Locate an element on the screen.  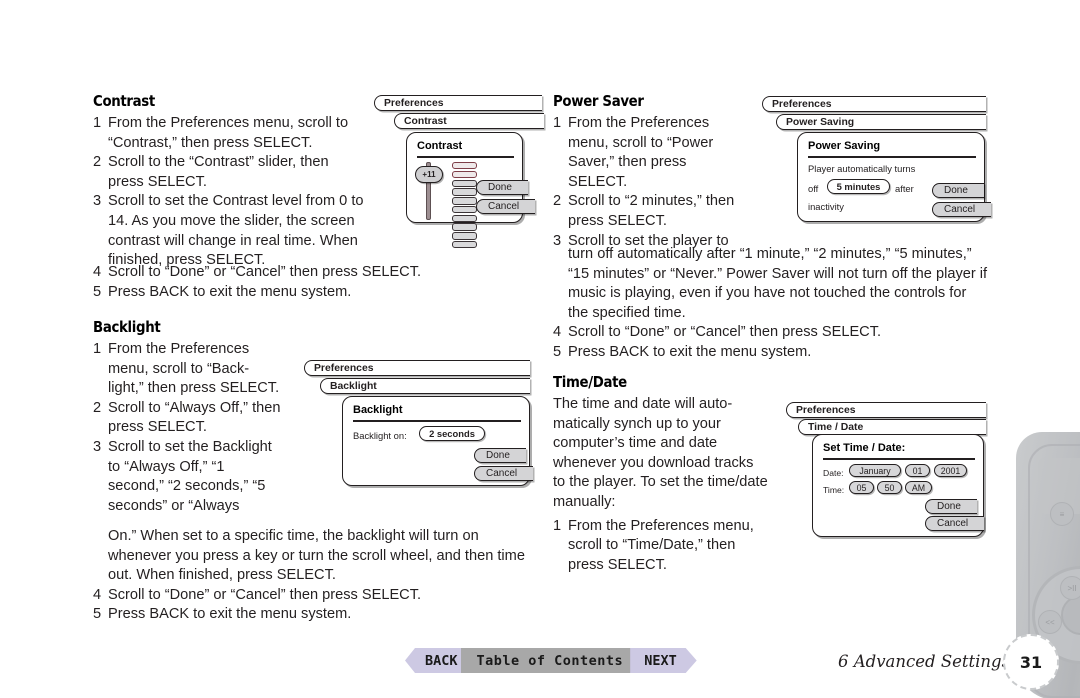
time-minute-chip: 50 is located at coordinates (889, 487).